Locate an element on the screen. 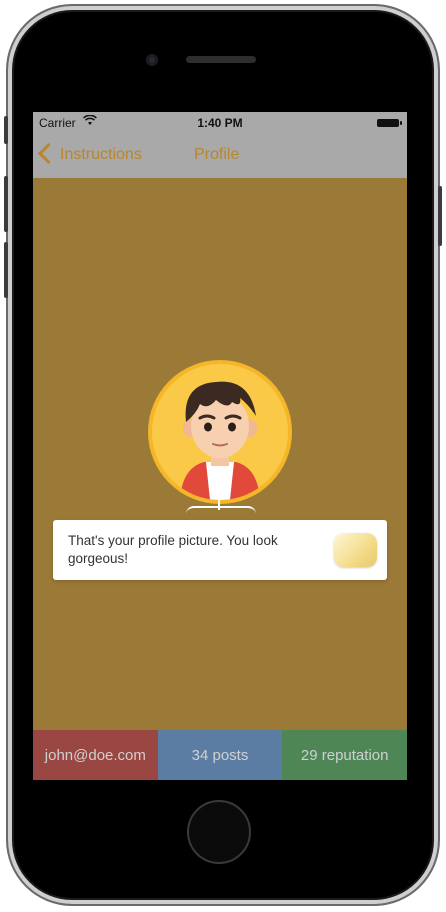 The width and height of the screenshot is (446, 912). stats-bar: john@doe.com 34 posts 29 reputation is located at coordinates (220, 755).